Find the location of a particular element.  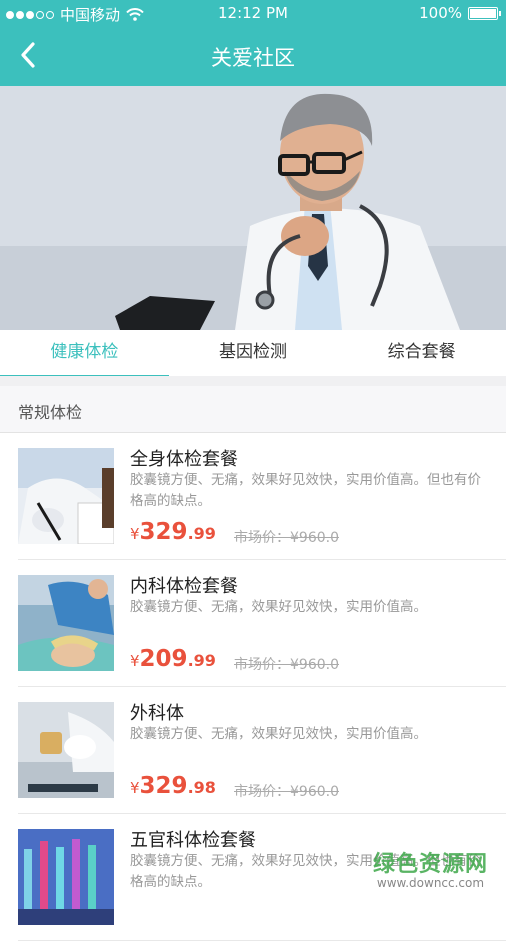

section-header: 常规体检 is located at coordinates (253, 409).